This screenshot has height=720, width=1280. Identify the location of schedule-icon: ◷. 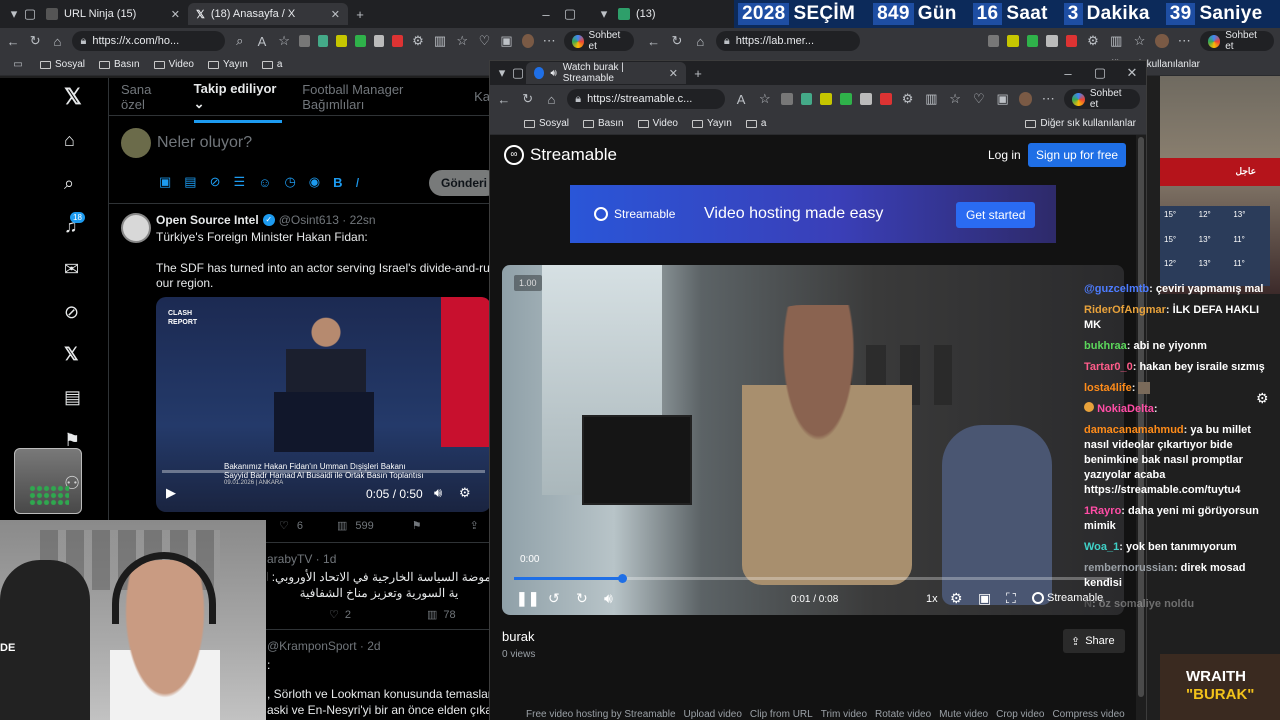
(289, 182).